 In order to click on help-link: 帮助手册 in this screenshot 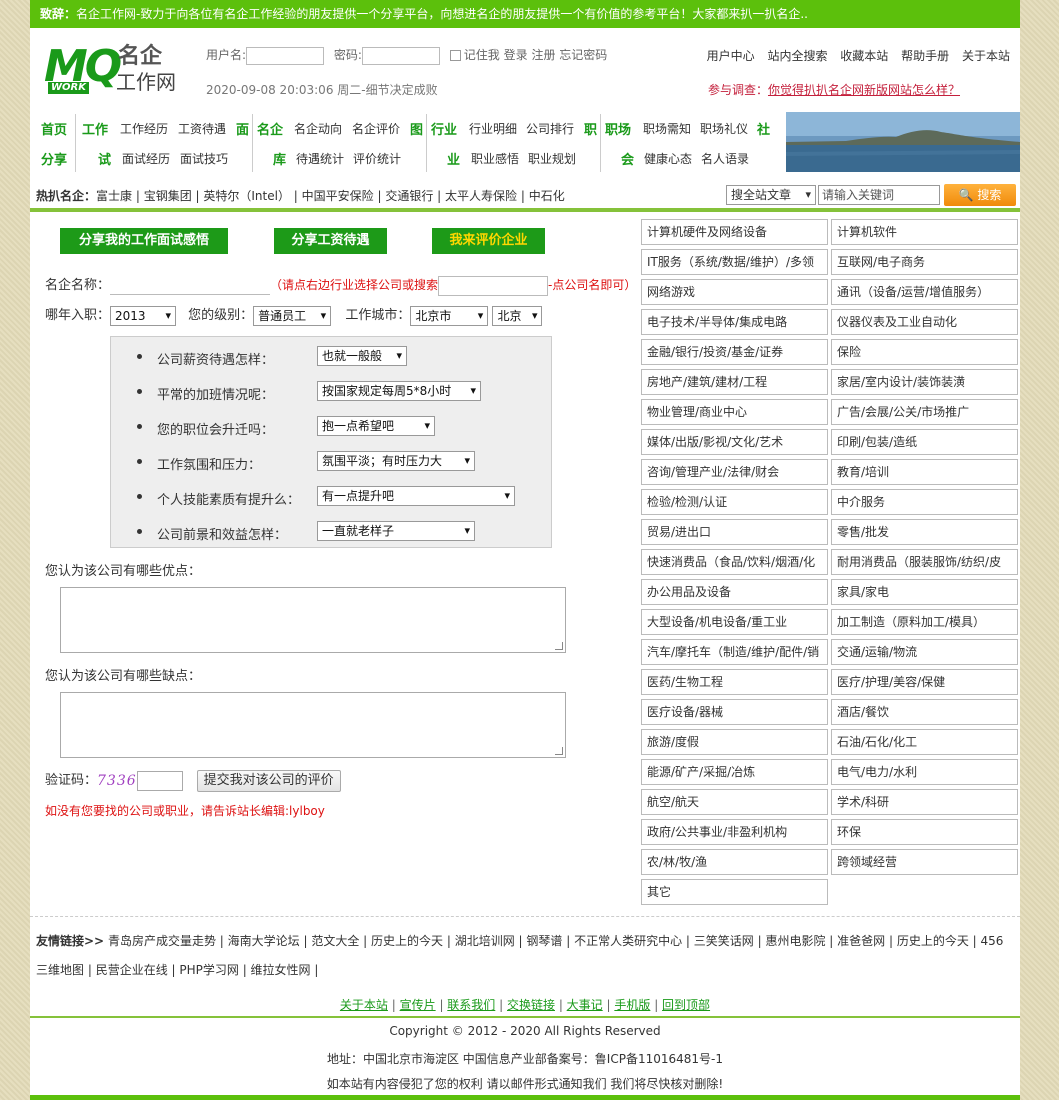, I will do `click(925, 56)`.